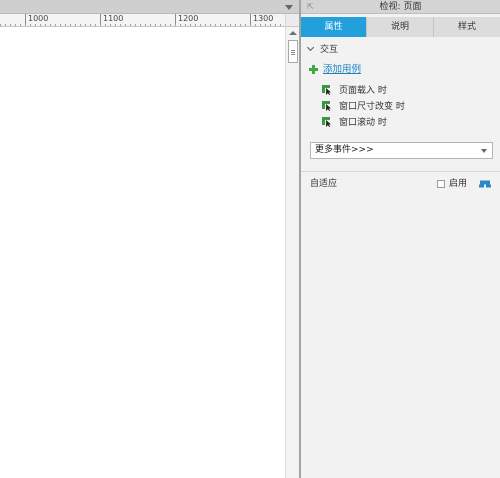  I want to click on document-tab-bar, so click(150, 7).